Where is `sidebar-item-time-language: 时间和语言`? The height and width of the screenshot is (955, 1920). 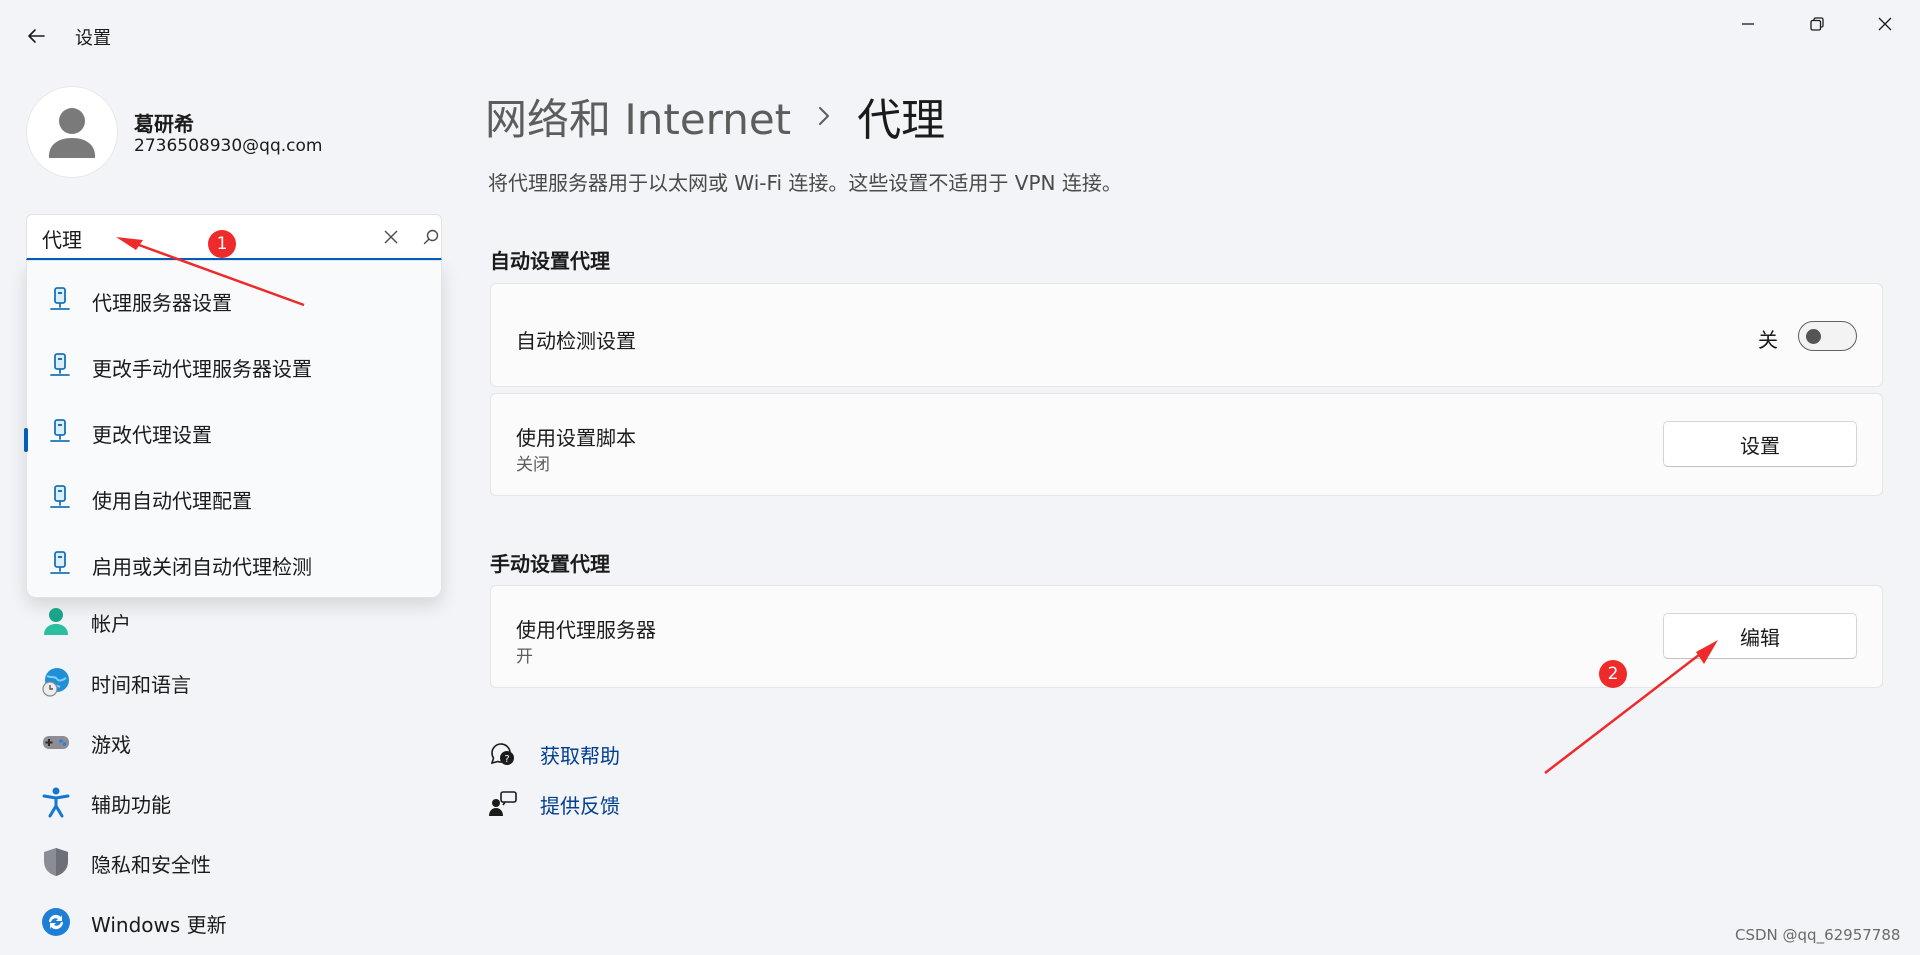 sidebar-item-time-language: 时间和语言 is located at coordinates (230, 682).